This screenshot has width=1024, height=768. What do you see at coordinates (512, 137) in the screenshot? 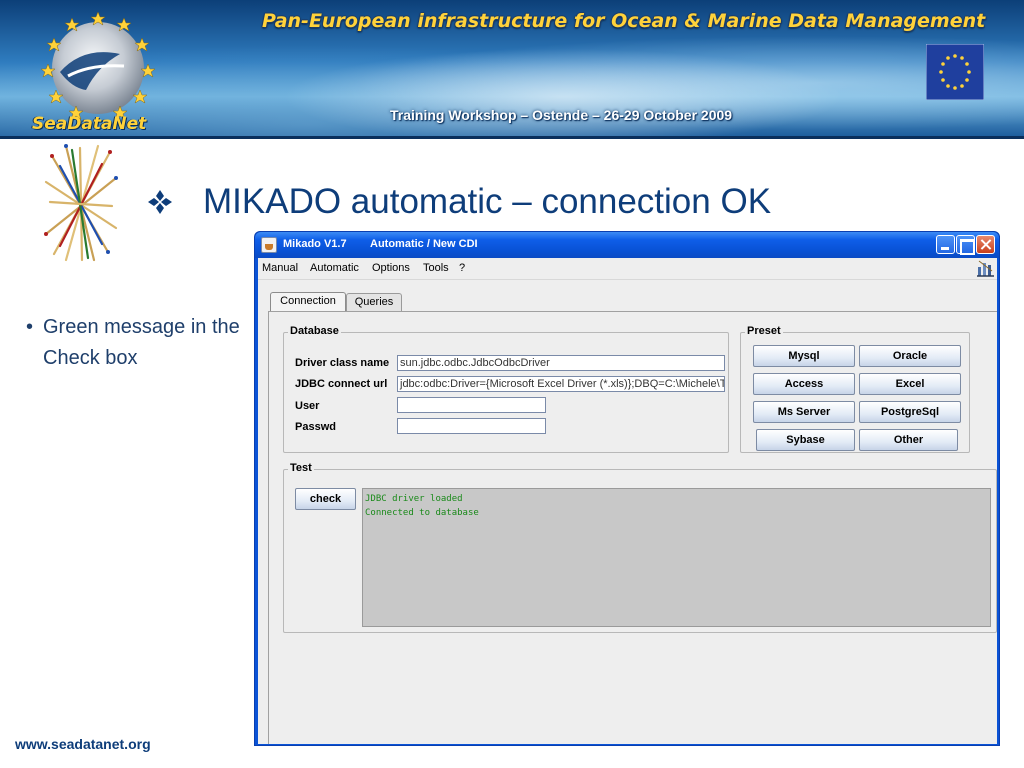
I see `banner-divider` at bounding box center [512, 137].